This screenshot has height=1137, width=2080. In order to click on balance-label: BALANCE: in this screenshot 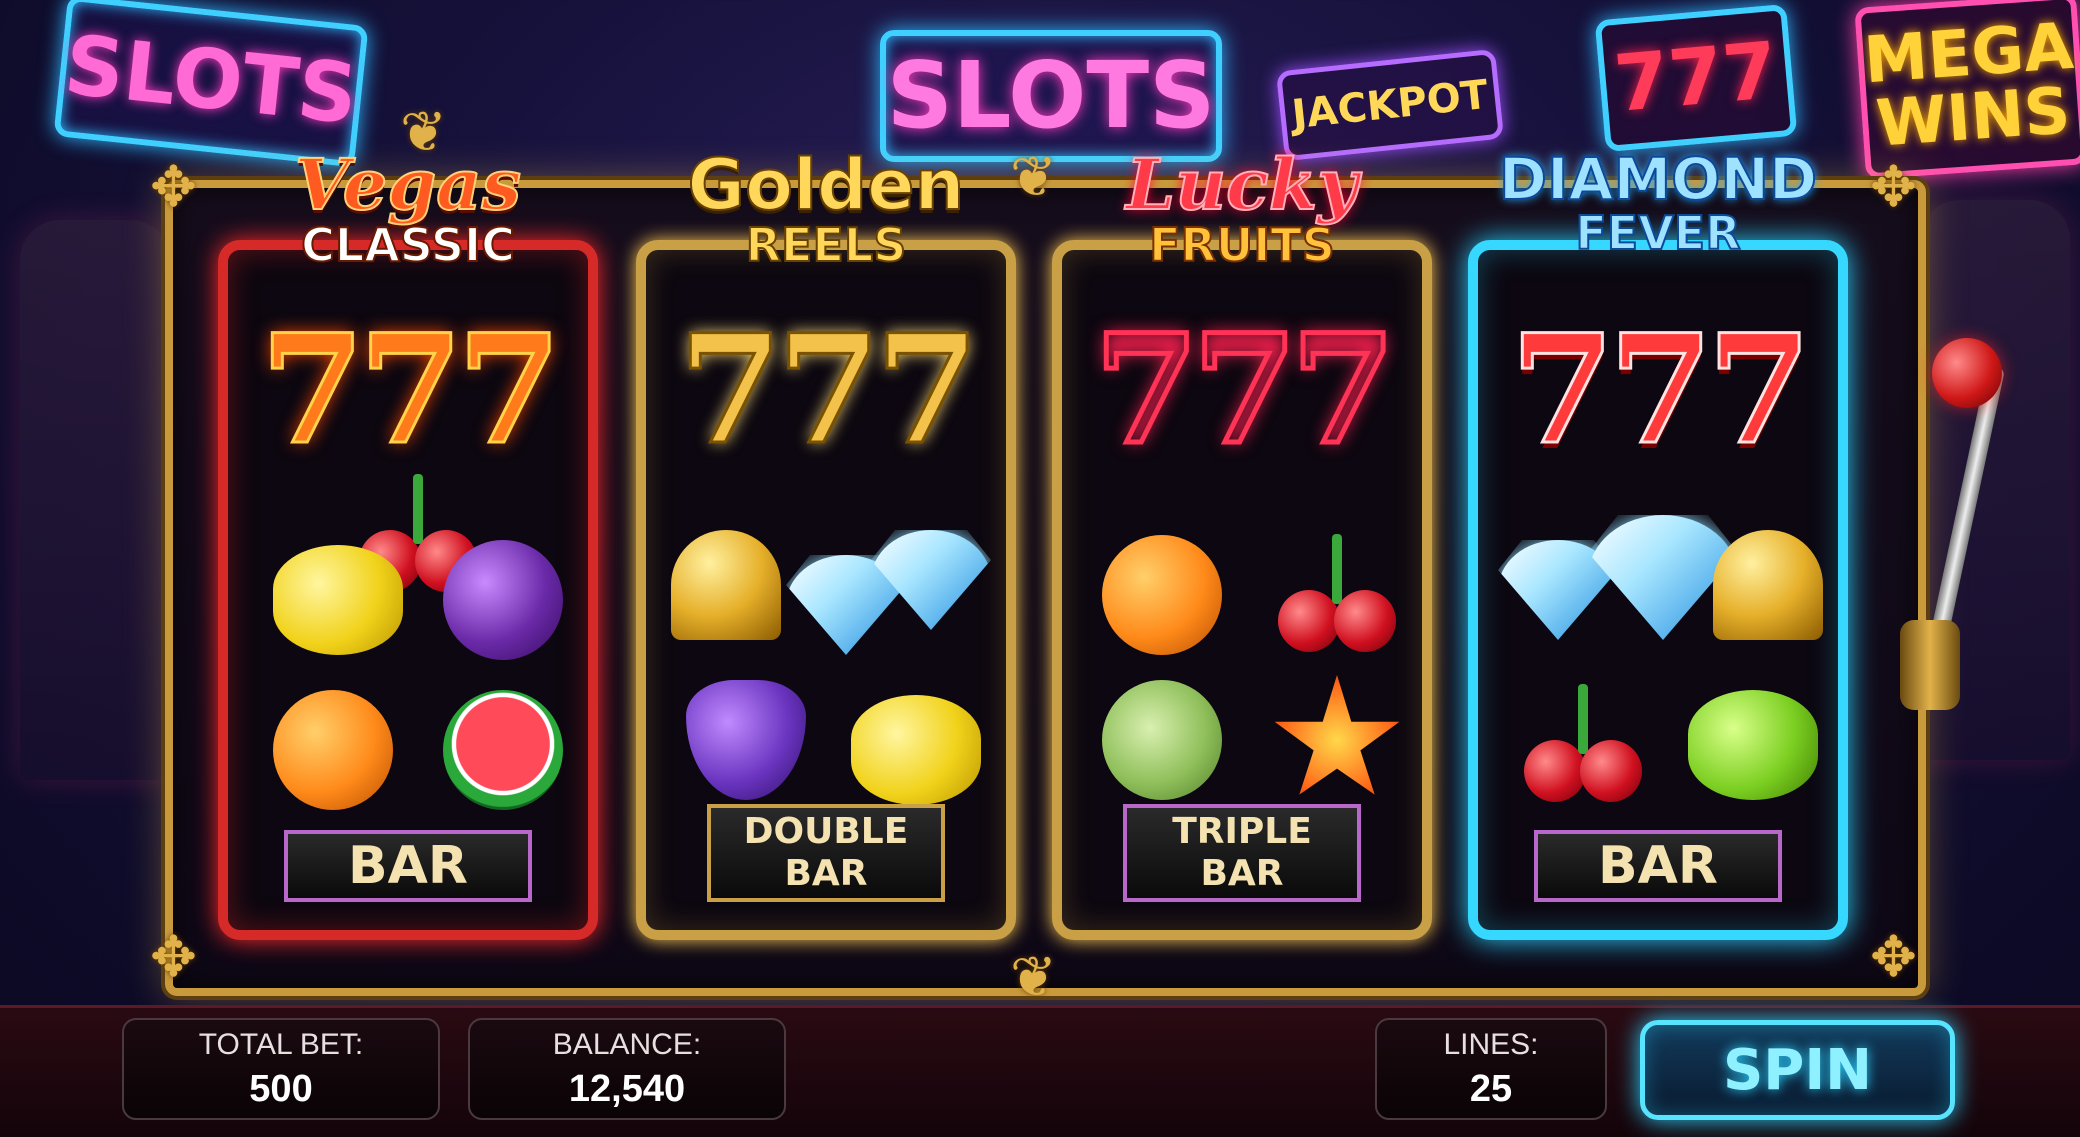, I will do `click(627, 1044)`.